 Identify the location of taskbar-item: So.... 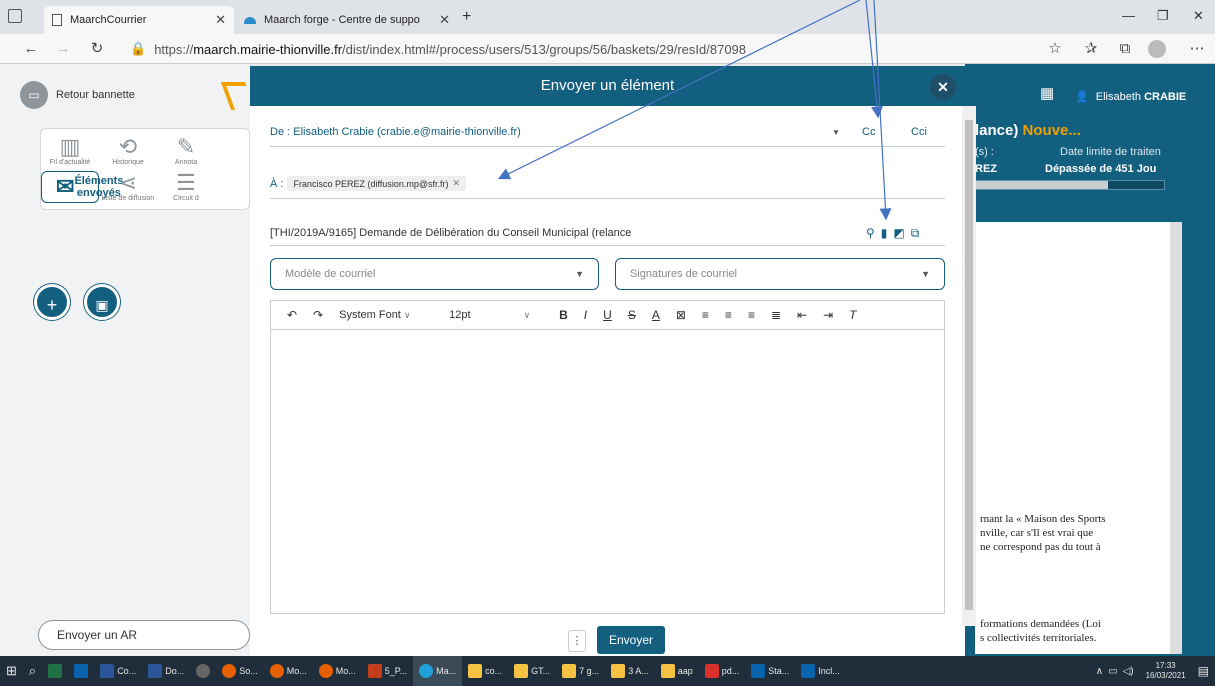
(240, 671).